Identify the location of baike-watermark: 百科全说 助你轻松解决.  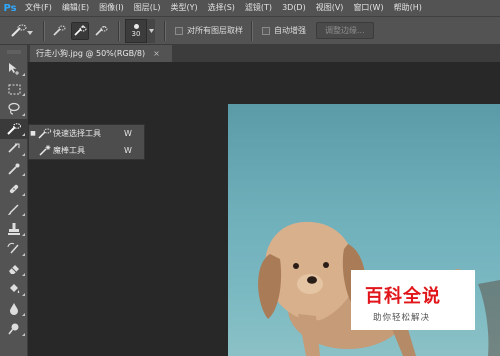
(413, 300).